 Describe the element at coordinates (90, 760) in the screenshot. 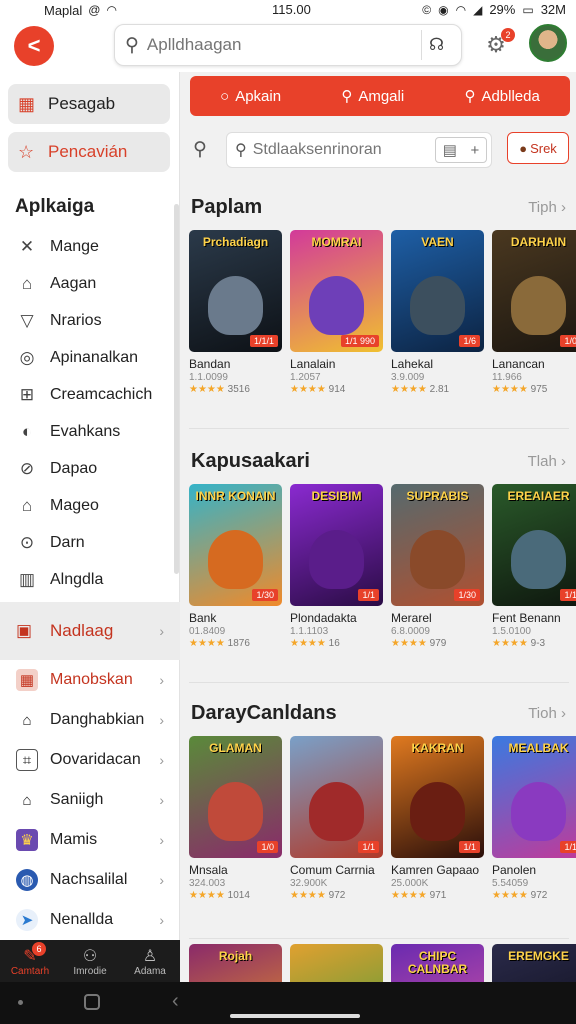

I see `sidebar-subitem: ⌗ Oovaridacan ›` at that location.